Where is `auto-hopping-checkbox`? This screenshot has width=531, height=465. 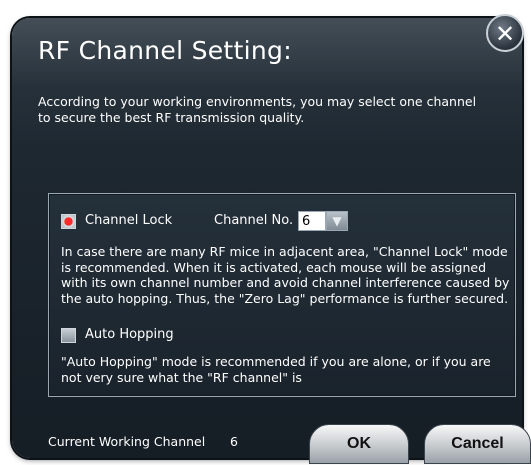 auto-hopping-checkbox is located at coordinates (68, 335).